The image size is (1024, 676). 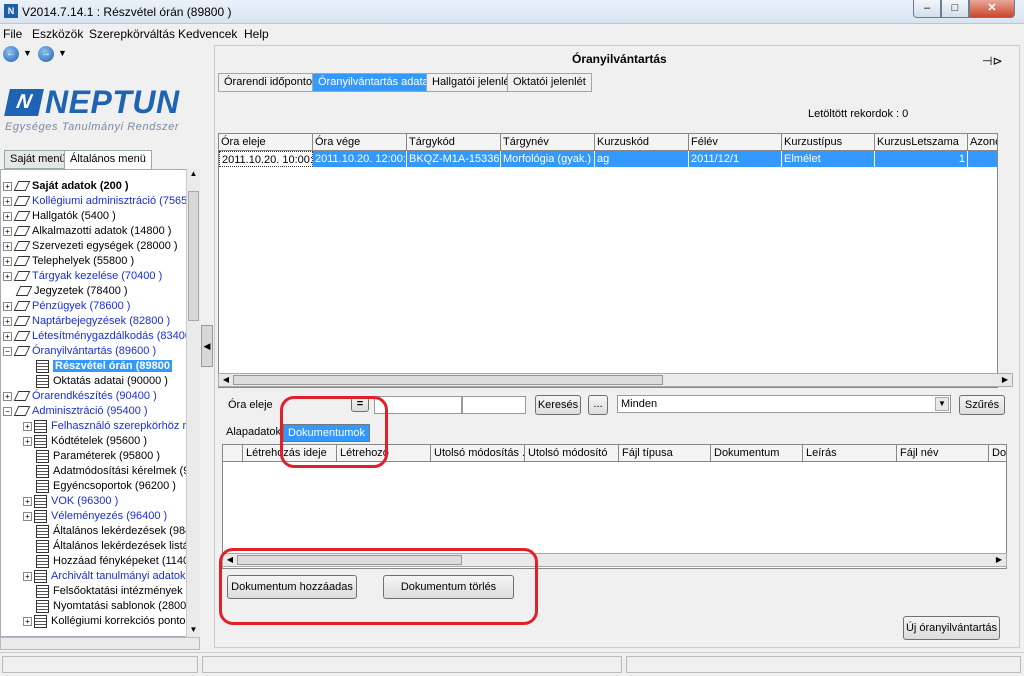 What do you see at coordinates (193, 403) in the screenshot?
I see `tree-vertical-scrollbar: ▲ ▼` at bounding box center [193, 403].